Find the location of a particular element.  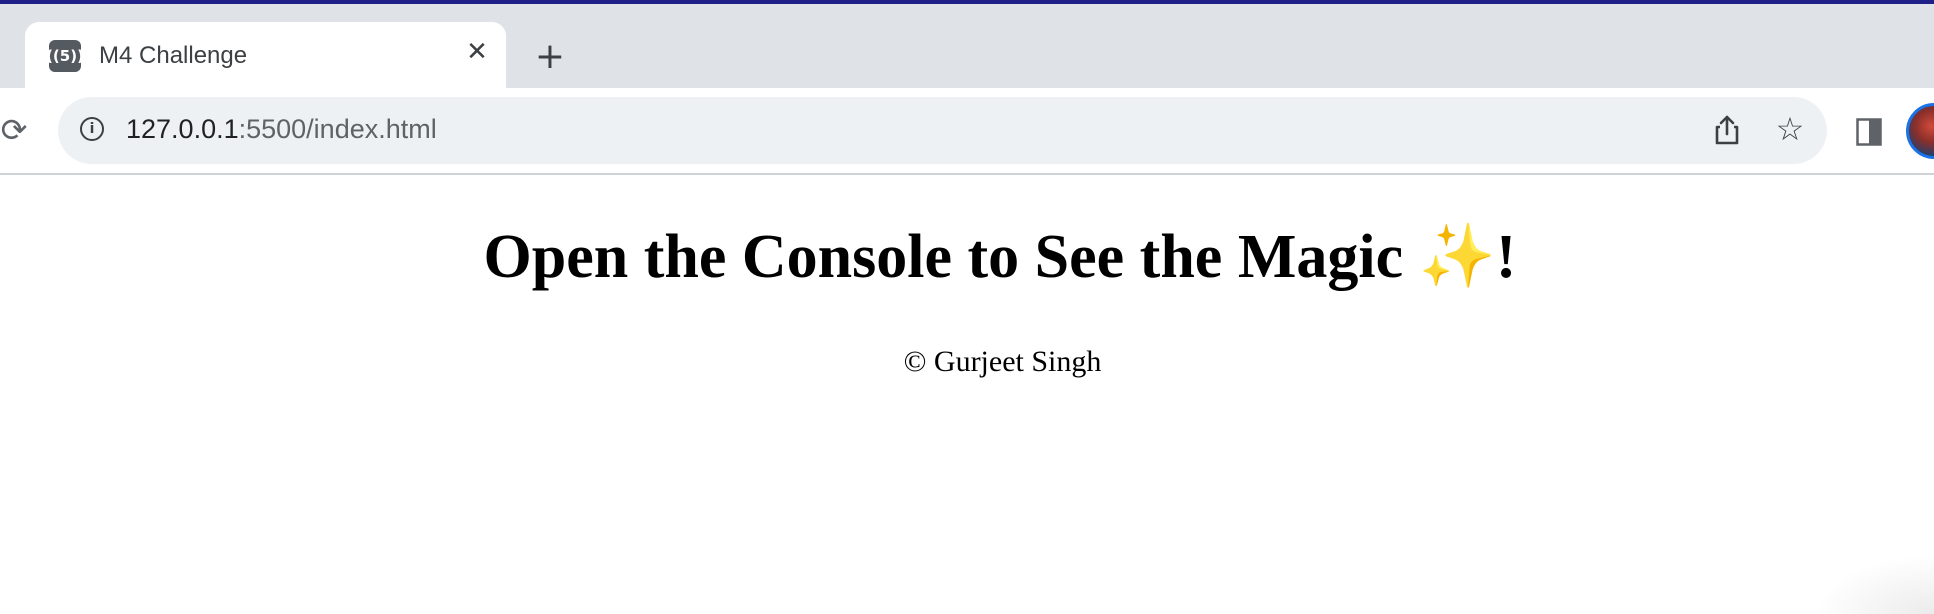

url-path: :5500/index.html is located at coordinates (337, 129).